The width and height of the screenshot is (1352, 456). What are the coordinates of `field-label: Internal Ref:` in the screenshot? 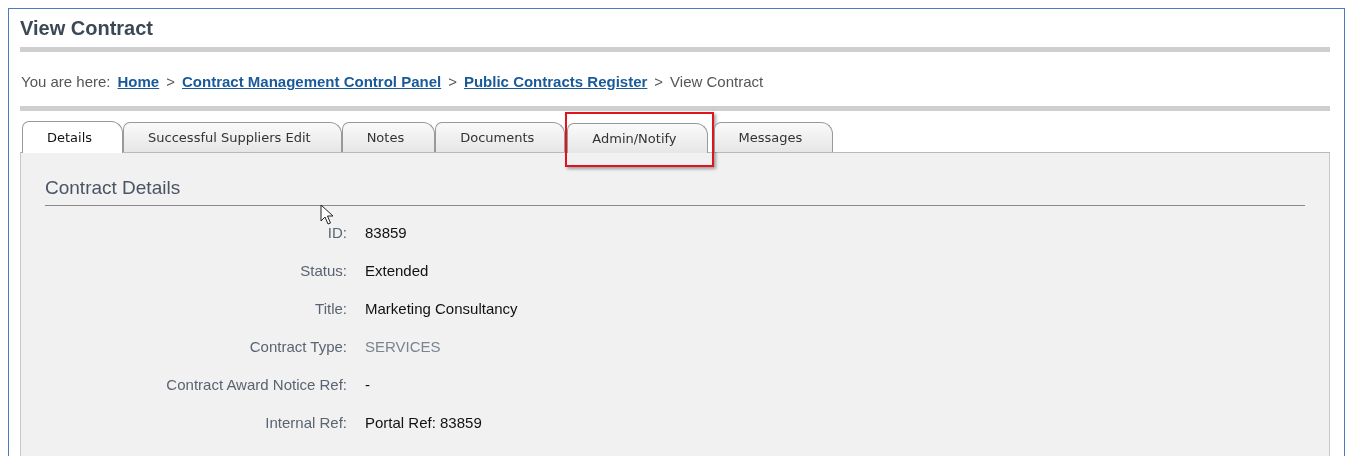 It's located at (305, 422).